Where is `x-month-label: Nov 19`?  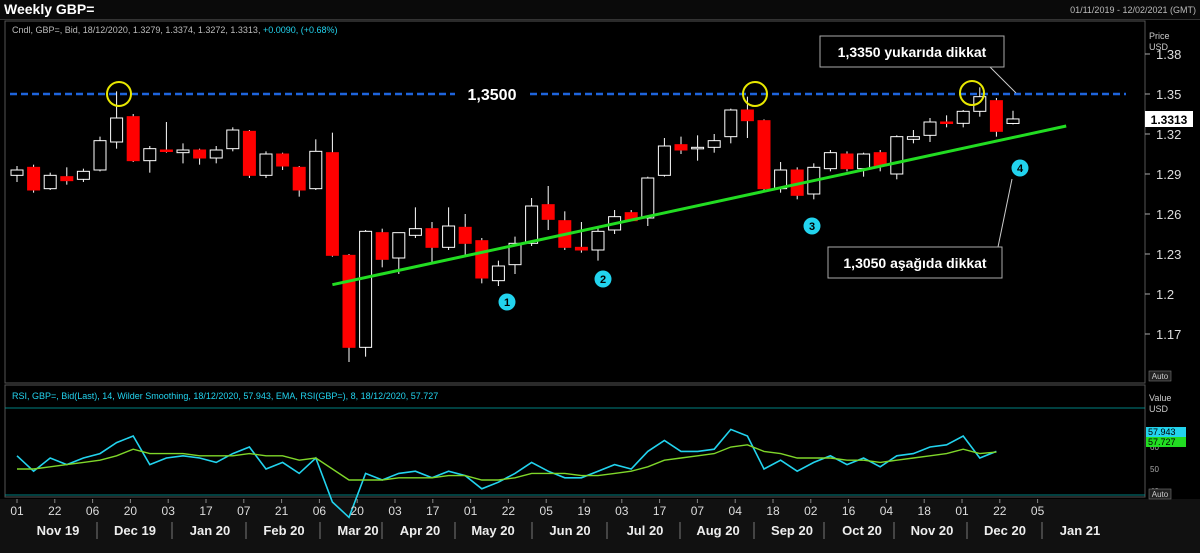
x-month-label: Nov 19 is located at coordinates (58, 530).